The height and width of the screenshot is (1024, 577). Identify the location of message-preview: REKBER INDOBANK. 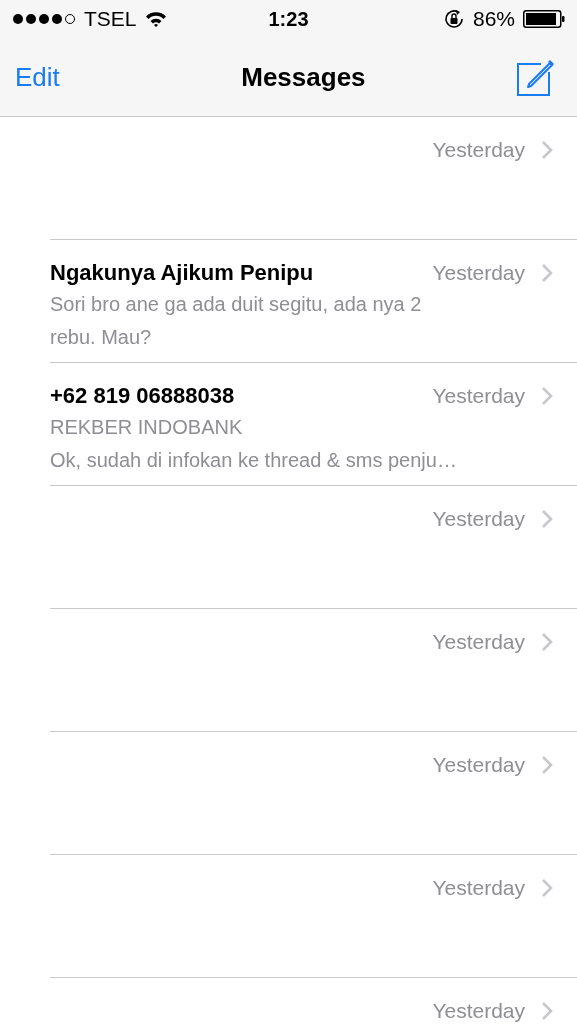
(147, 427).